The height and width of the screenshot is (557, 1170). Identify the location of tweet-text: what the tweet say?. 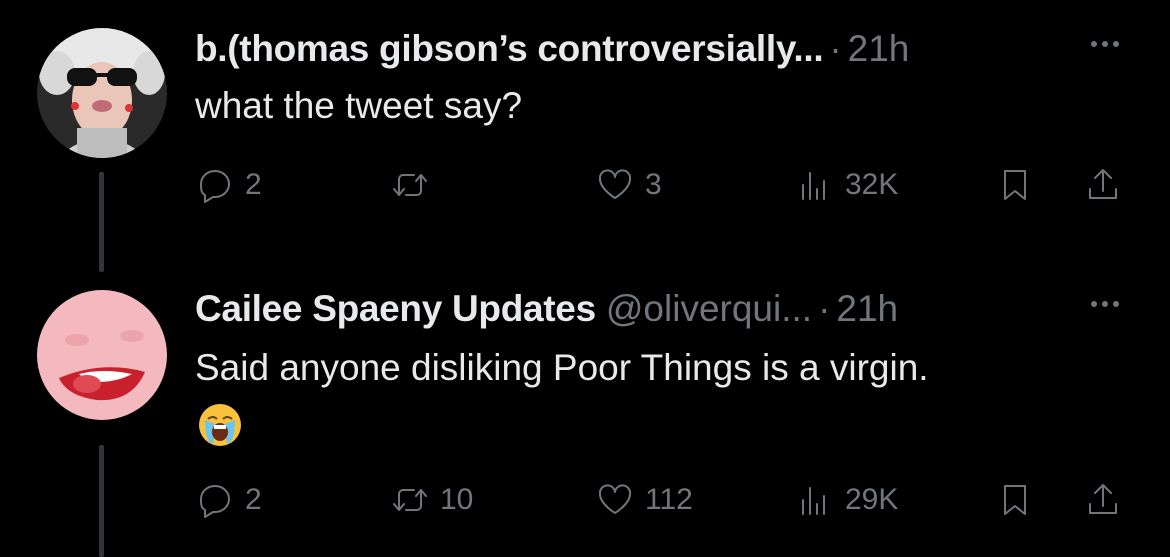
(359, 105).